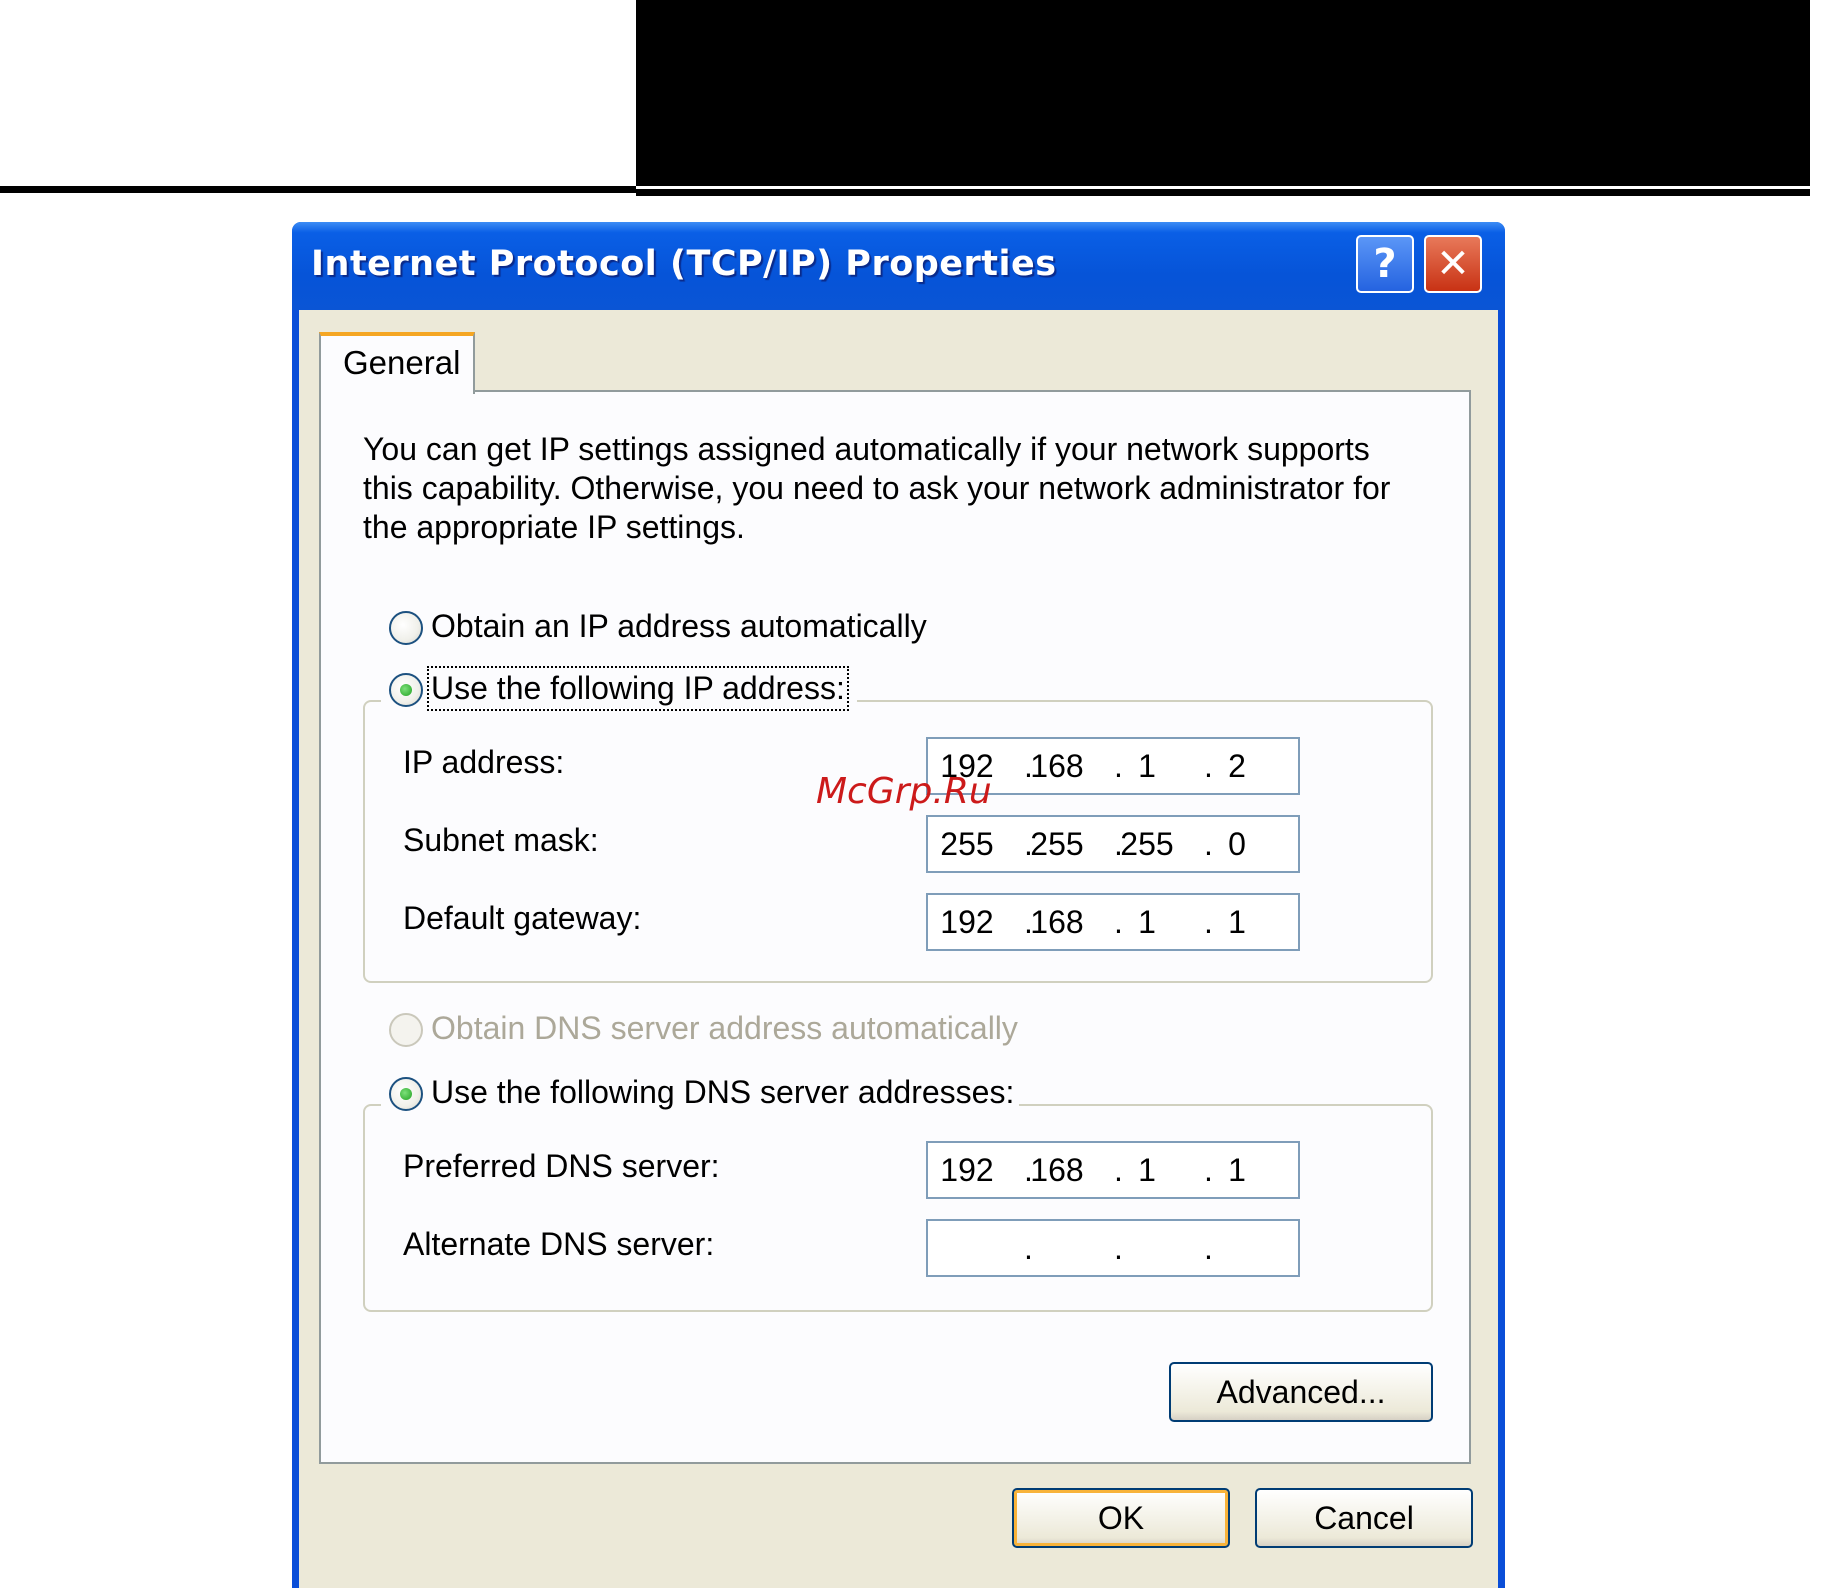 Image resolution: width=1821 pixels, height=1588 pixels. Describe the element at coordinates (1113, 844) in the screenshot. I see `subnet-mask-field: 255 . 255 . 255 . 0` at that location.